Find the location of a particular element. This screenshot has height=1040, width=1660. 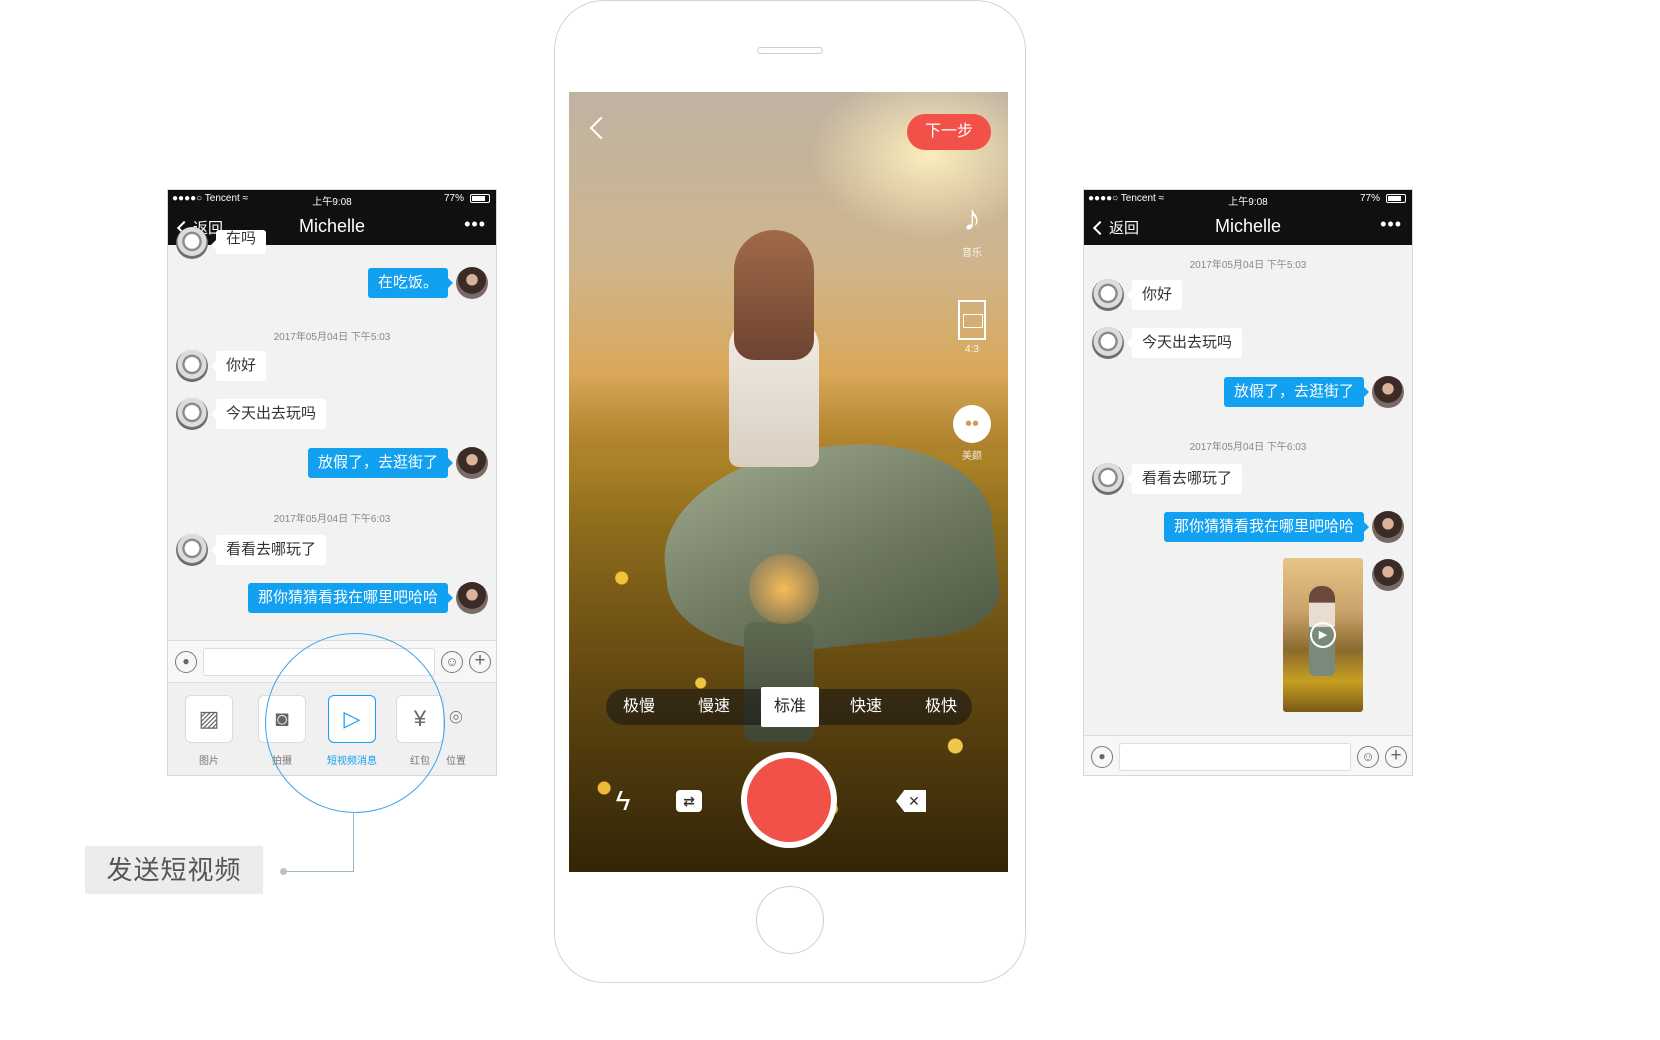

nav-bar: 返回 Michelle ••• is located at coordinates (1248, 226).